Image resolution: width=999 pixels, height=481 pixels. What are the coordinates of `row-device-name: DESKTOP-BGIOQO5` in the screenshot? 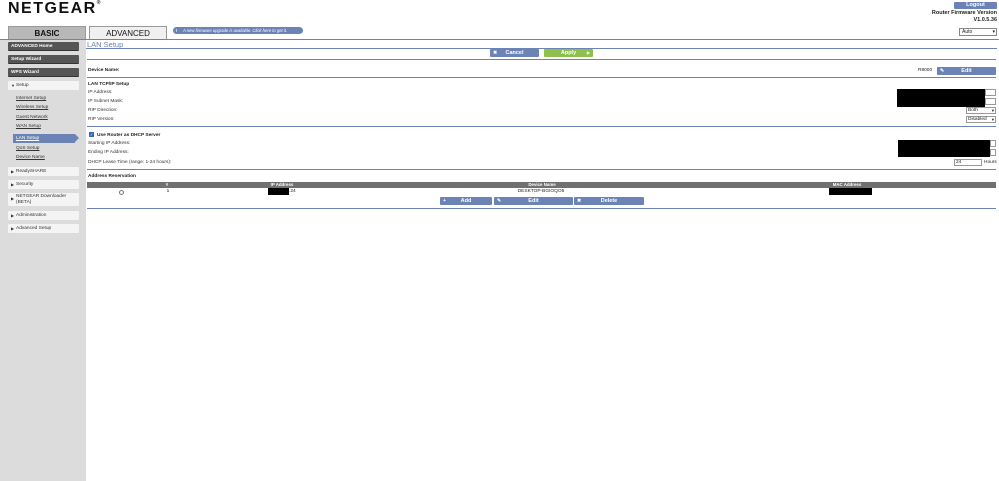 It's located at (541, 191).